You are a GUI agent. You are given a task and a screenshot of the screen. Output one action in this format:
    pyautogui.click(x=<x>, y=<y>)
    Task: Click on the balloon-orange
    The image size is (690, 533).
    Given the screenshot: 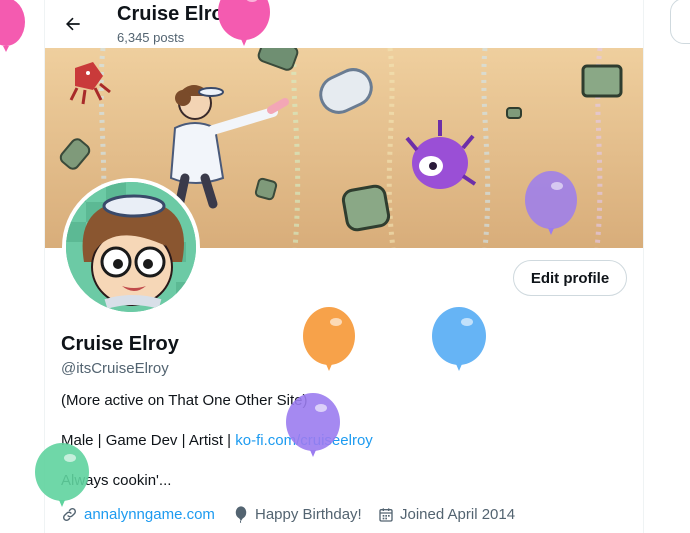 What is the action you would take?
    pyautogui.click(x=329, y=339)
    